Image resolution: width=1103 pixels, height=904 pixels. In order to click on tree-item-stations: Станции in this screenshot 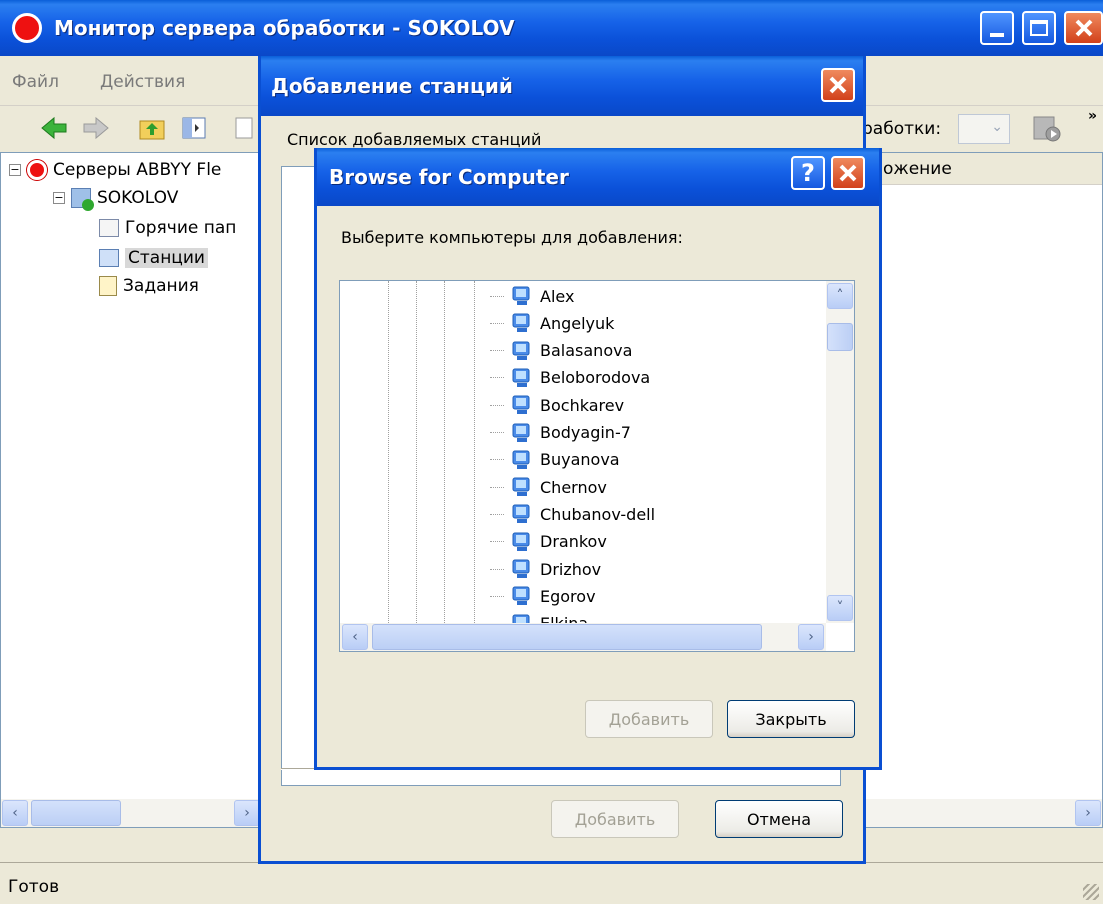, I will do `click(153, 258)`.